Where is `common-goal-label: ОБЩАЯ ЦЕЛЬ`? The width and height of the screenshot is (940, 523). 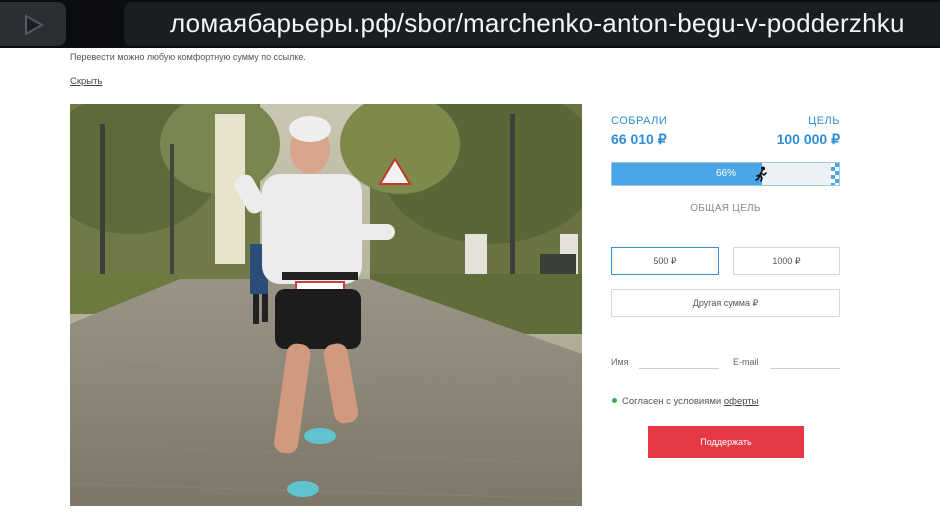
common-goal-label: ОБЩАЯ ЦЕЛЬ is located at coordinates (725, 208).